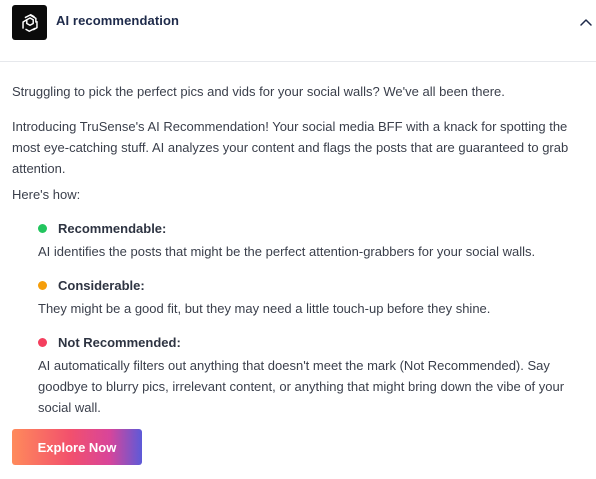 Image resolution: width=596 pixels, height=479 pixels. I want to click on chevron-up-icon, so click(586, 22).